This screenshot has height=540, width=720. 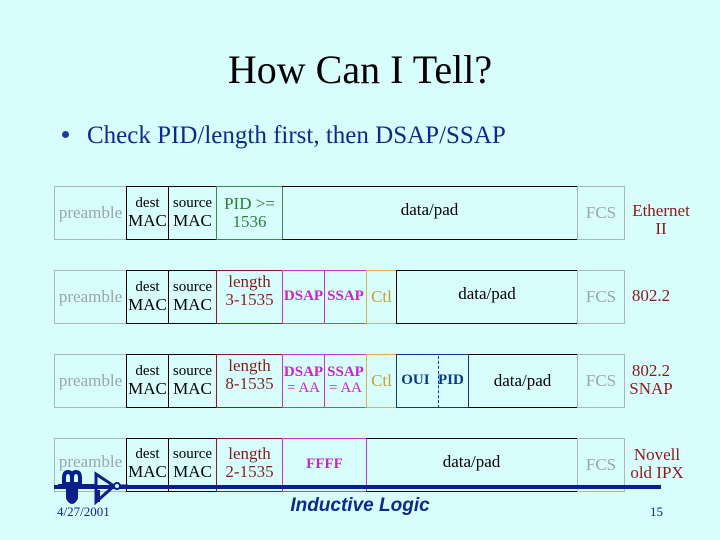 What do you see at coordinates (360, 505) in the screenshot?
I see `footer-brand: Inductive Logic` at bounding box center [360, 505].